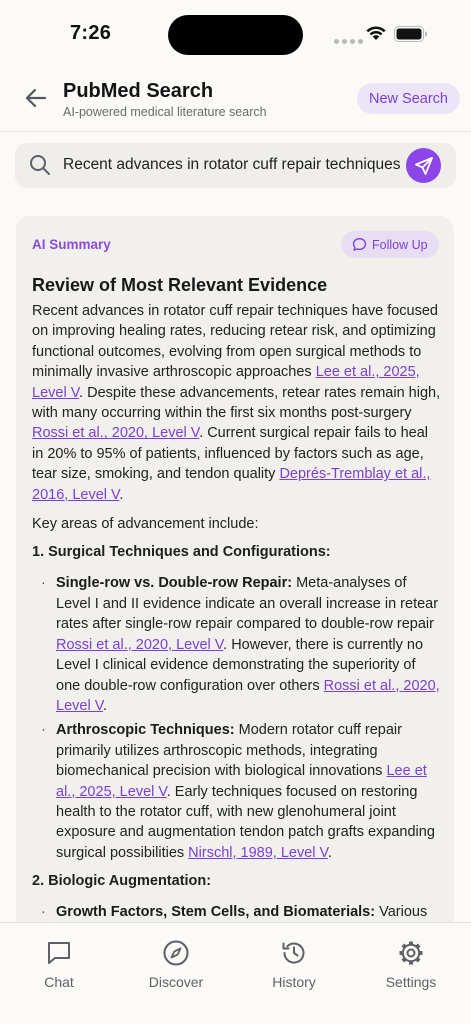 The height and width of the screenshot is (1024, 471). I want to click on dynamic-island, so click(235, 35).